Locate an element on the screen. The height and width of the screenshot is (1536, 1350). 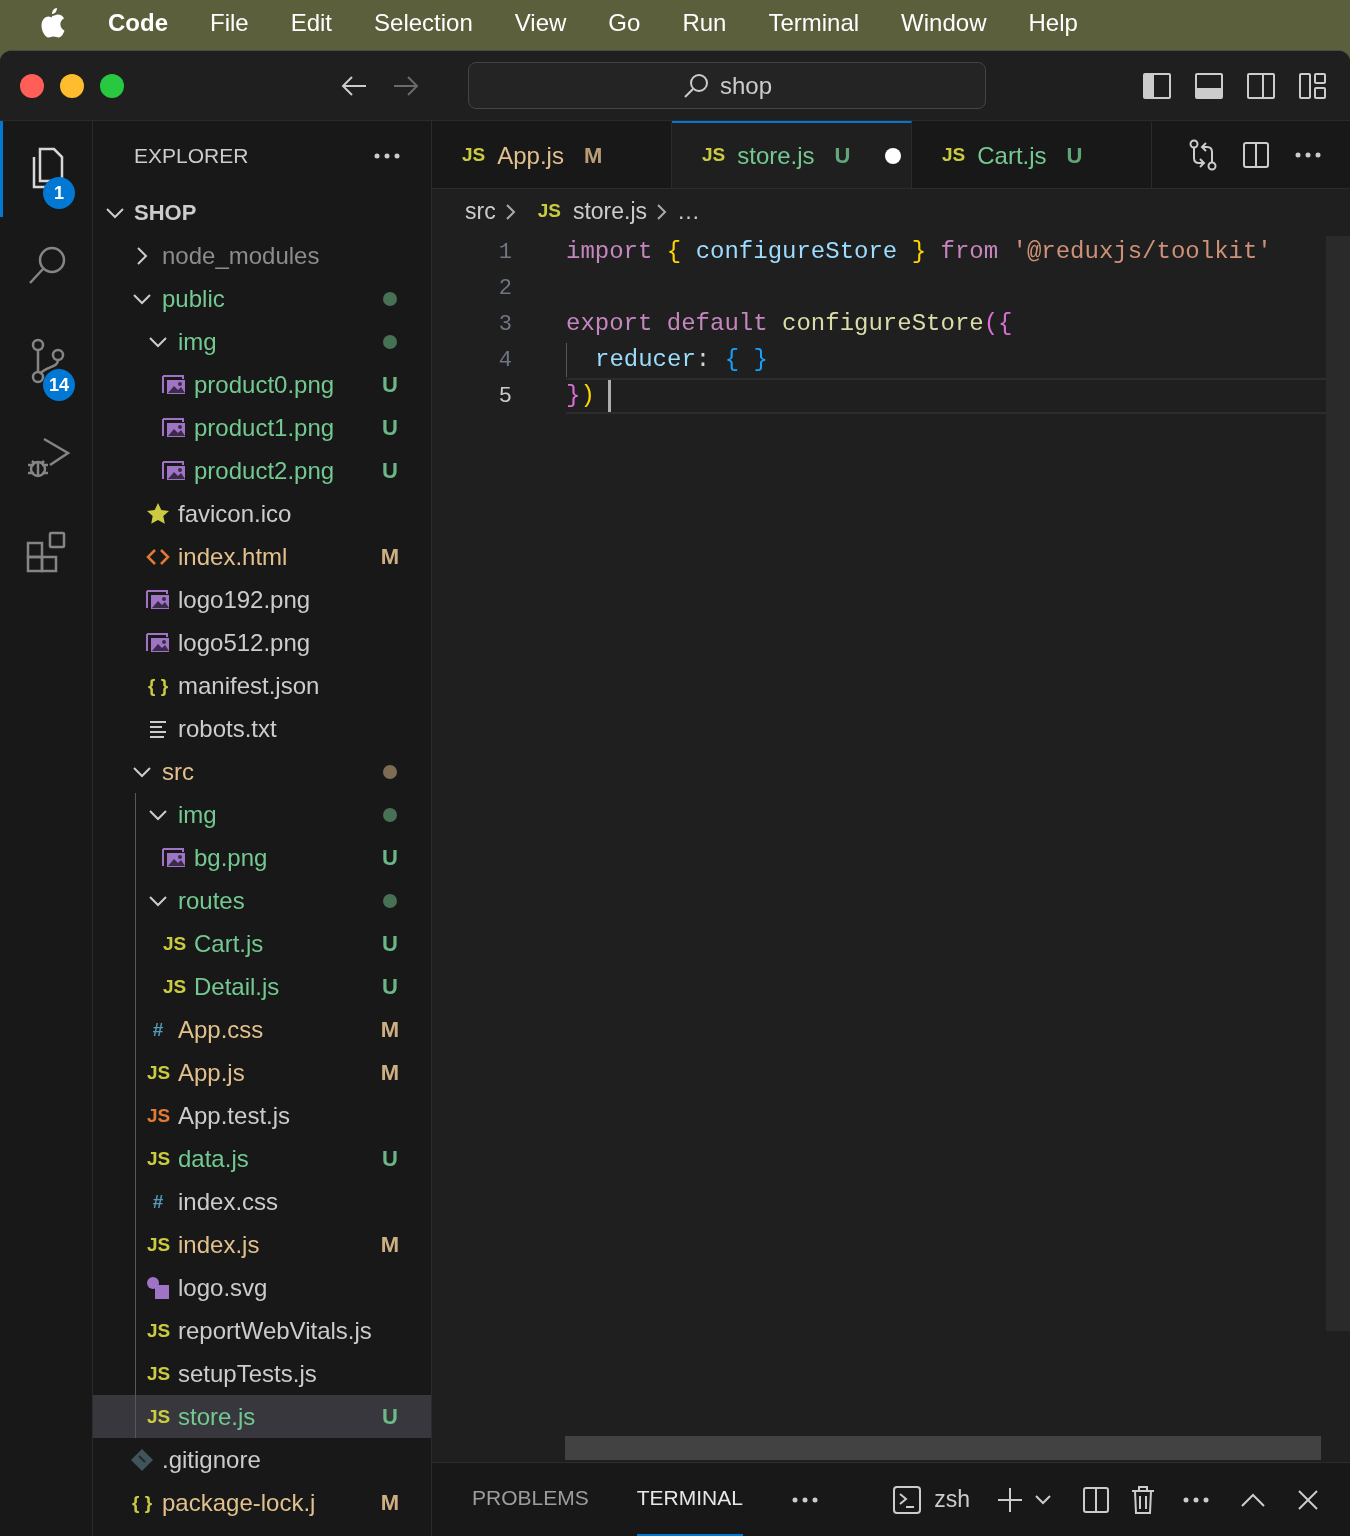
file-row: favicon.ico is located at coordinates (262, 513).